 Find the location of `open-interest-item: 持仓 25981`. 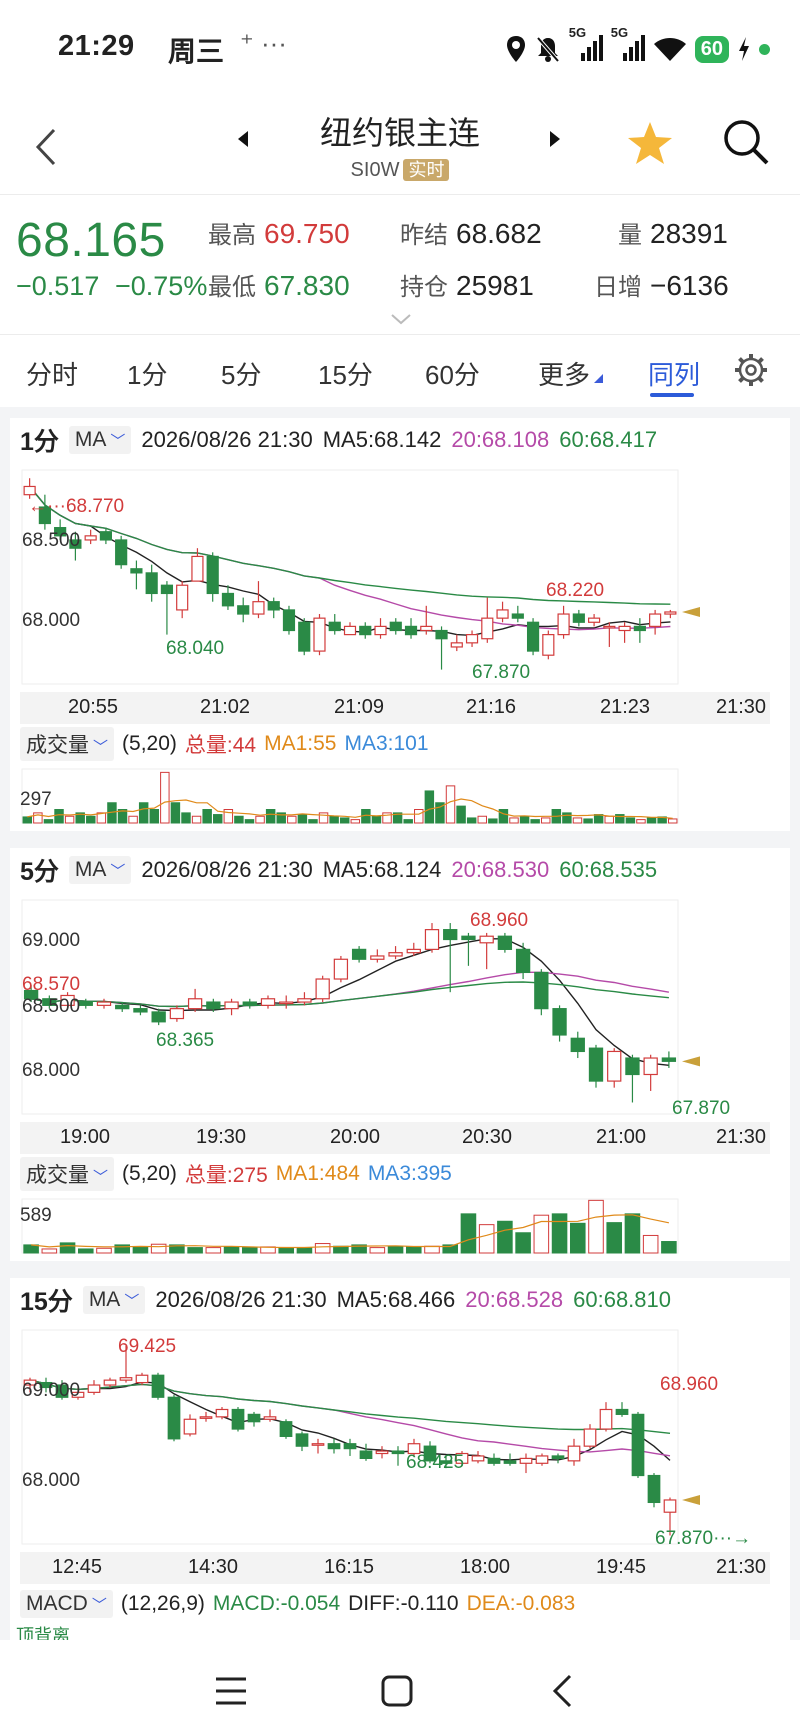

open-interest-item: 持仓 25981 is located at coordinates (467, 285).